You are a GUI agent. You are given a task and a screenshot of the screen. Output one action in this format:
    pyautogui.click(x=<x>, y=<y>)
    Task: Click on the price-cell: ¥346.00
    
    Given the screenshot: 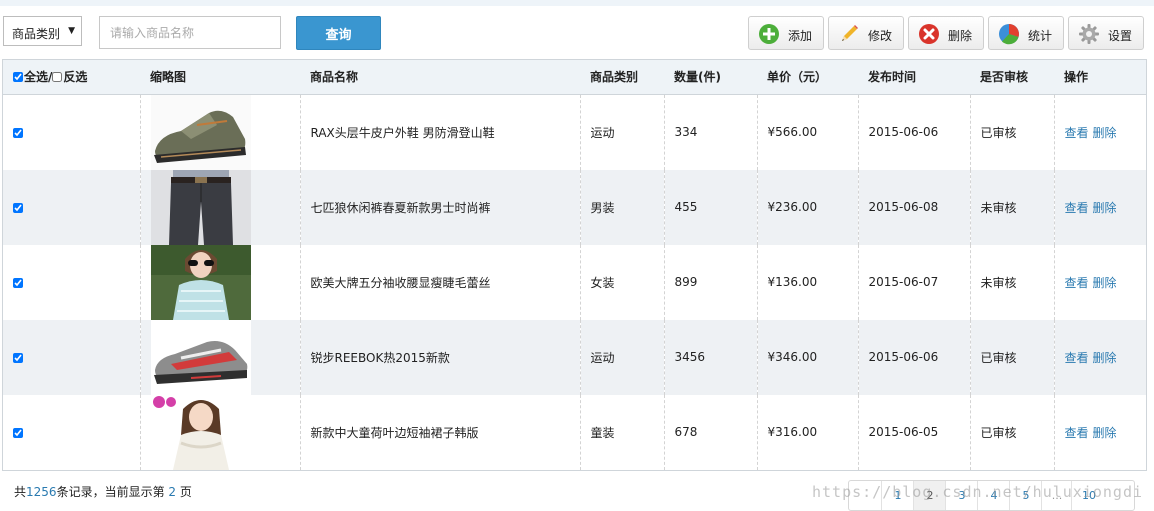 What is the action you would take?
    pyautogui.click(x=808, y=357)
    